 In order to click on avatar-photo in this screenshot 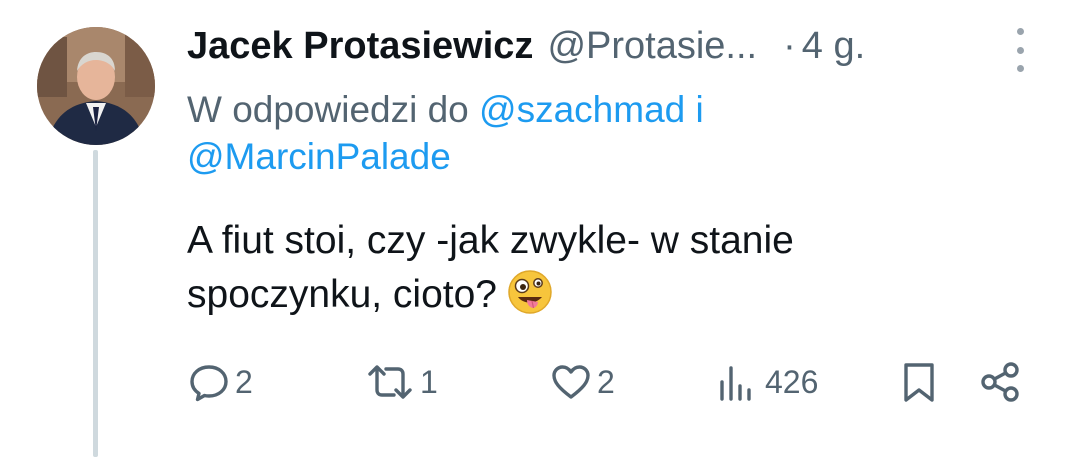, I will do `click(96, 86)`.